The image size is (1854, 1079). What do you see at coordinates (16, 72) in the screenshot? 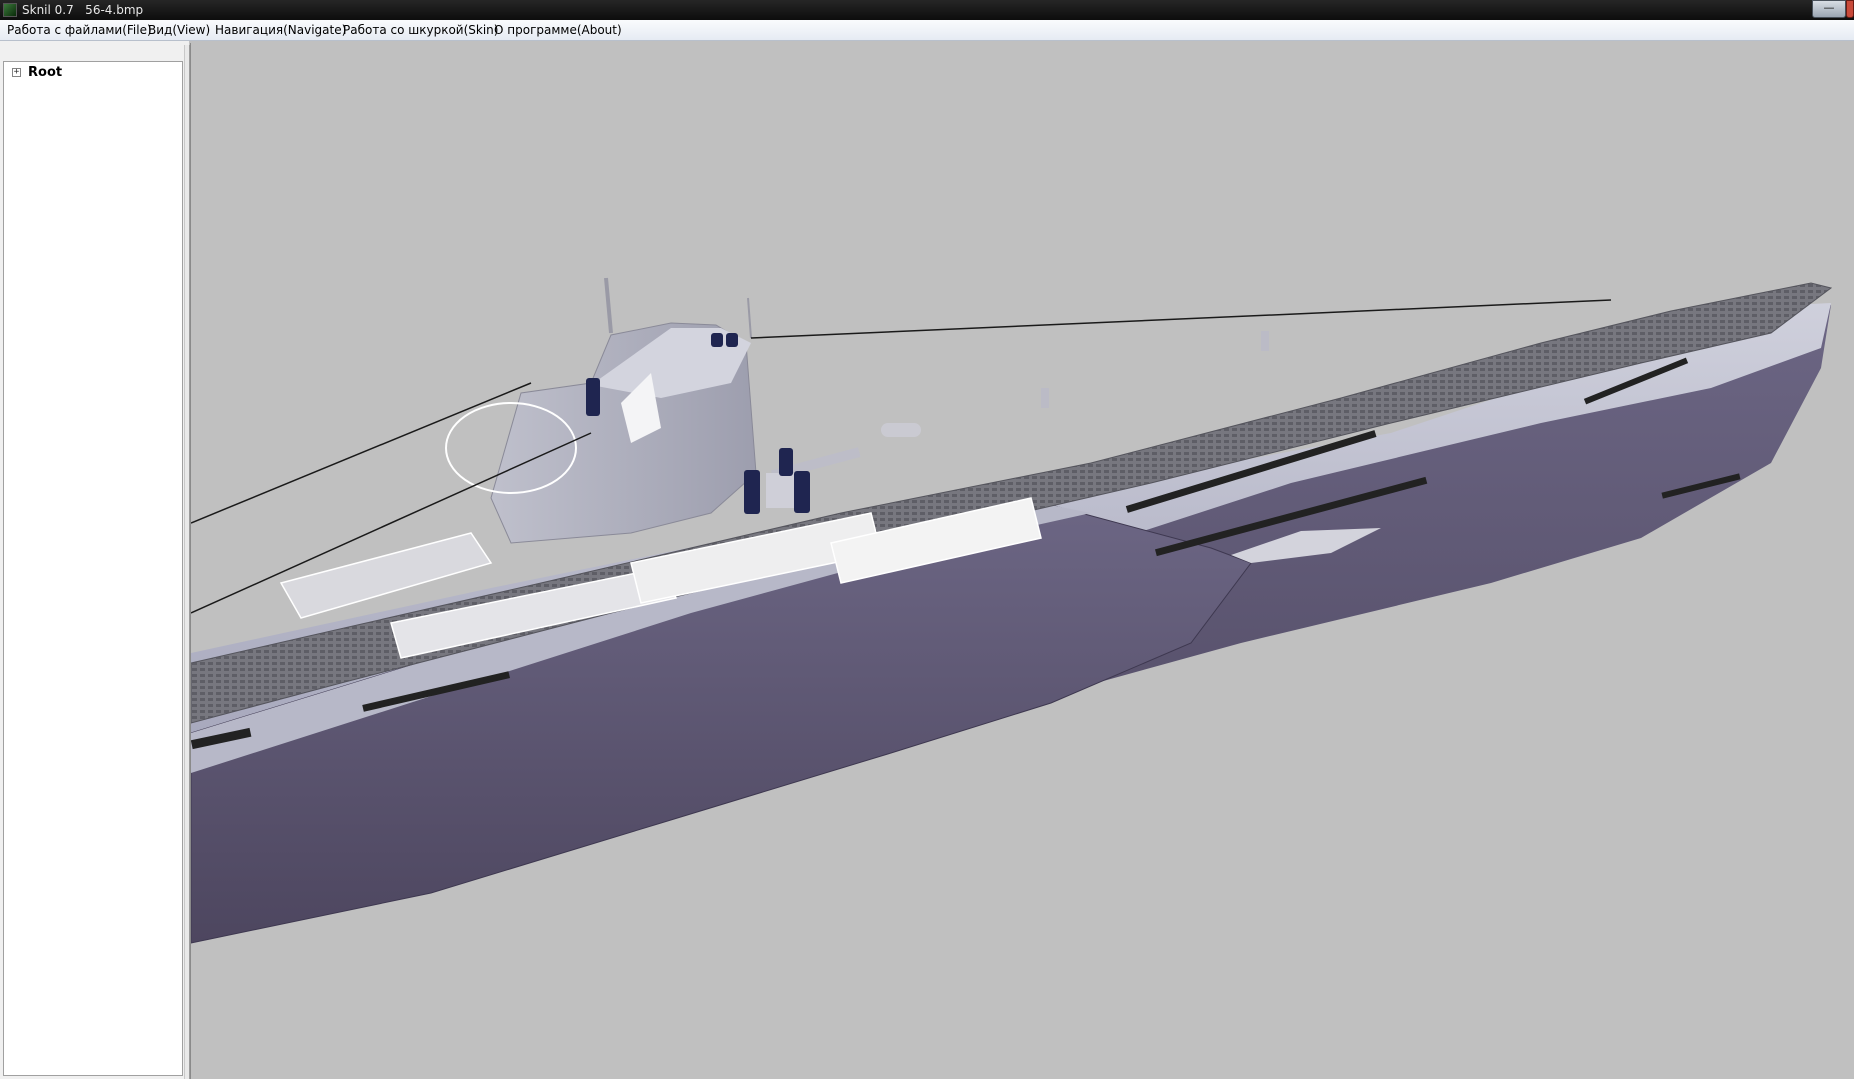
I see `expand-icon: +` at bounding box center [16, 72].